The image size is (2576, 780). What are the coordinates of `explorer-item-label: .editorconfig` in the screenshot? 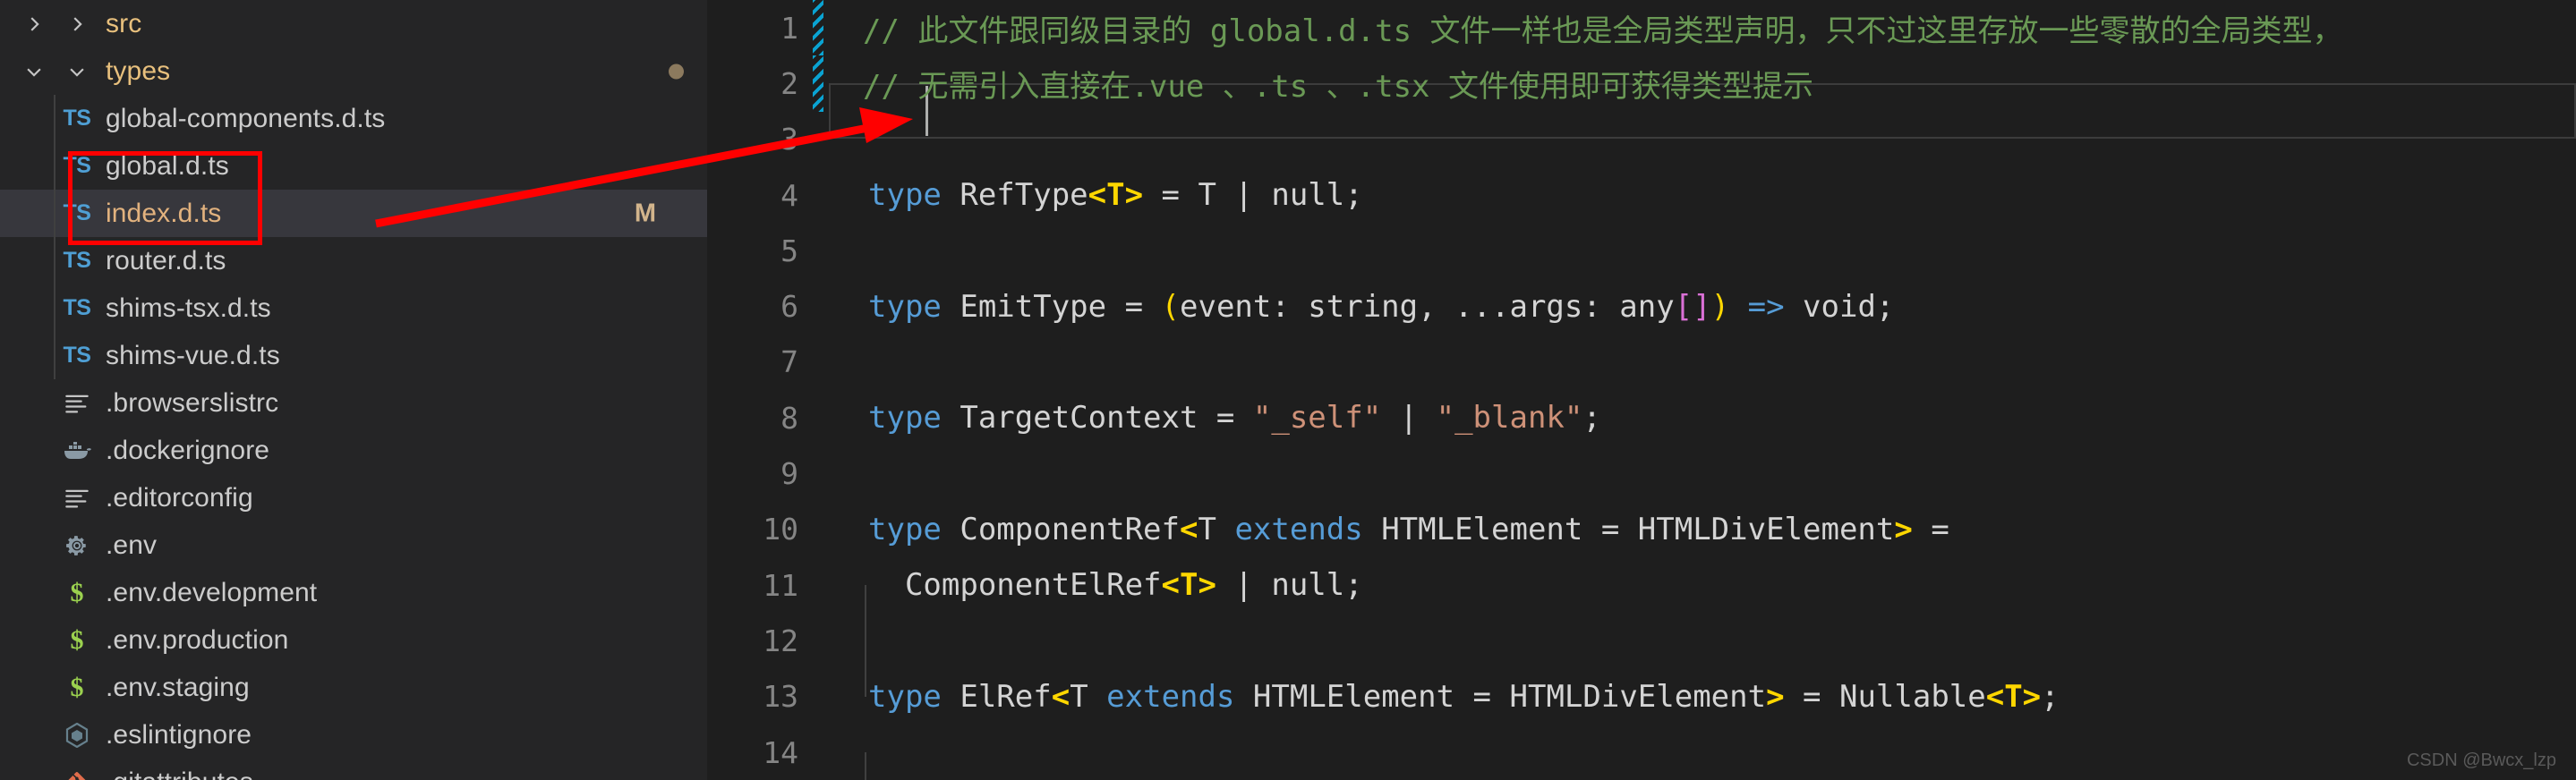 It's located at (179, 497).